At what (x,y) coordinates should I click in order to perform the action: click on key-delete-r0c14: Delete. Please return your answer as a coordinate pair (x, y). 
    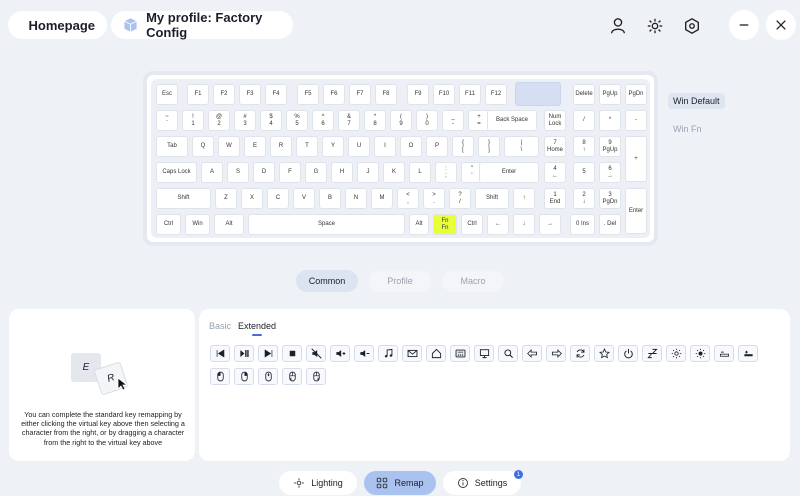
    Looking at the image, I should click on (584, 94).